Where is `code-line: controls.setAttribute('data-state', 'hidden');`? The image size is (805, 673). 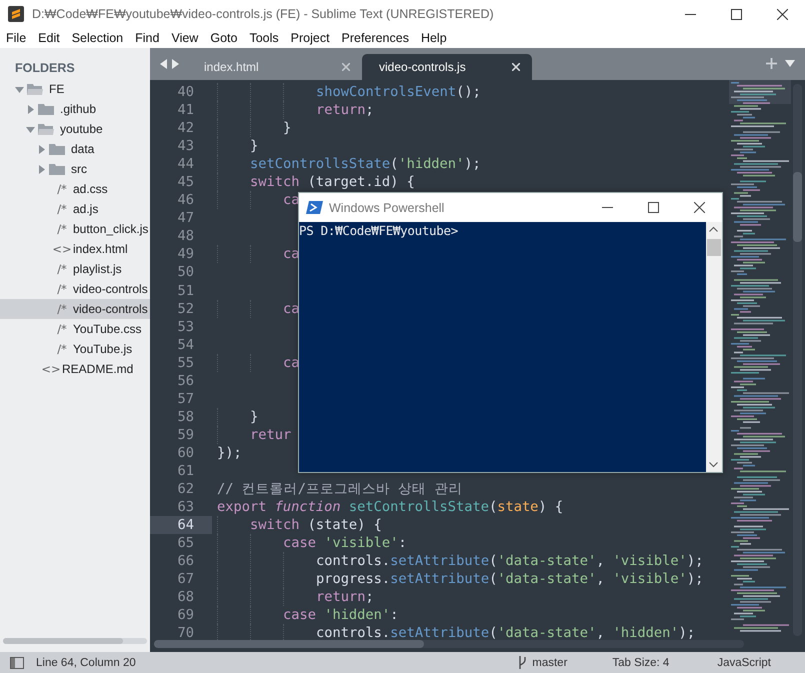
code-line: controls.setAttribute('data-state', 'hidden'); is located at coordinates (506, 633).